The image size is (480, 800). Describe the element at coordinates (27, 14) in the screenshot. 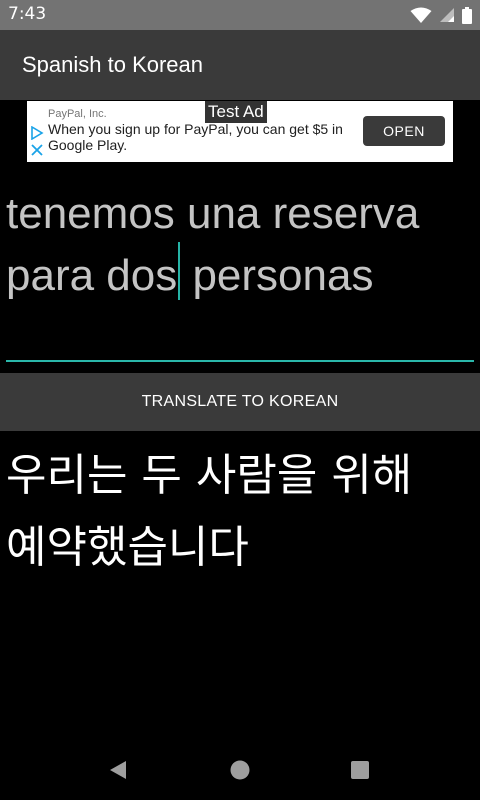

I see `status-time: 7:43` at that location.